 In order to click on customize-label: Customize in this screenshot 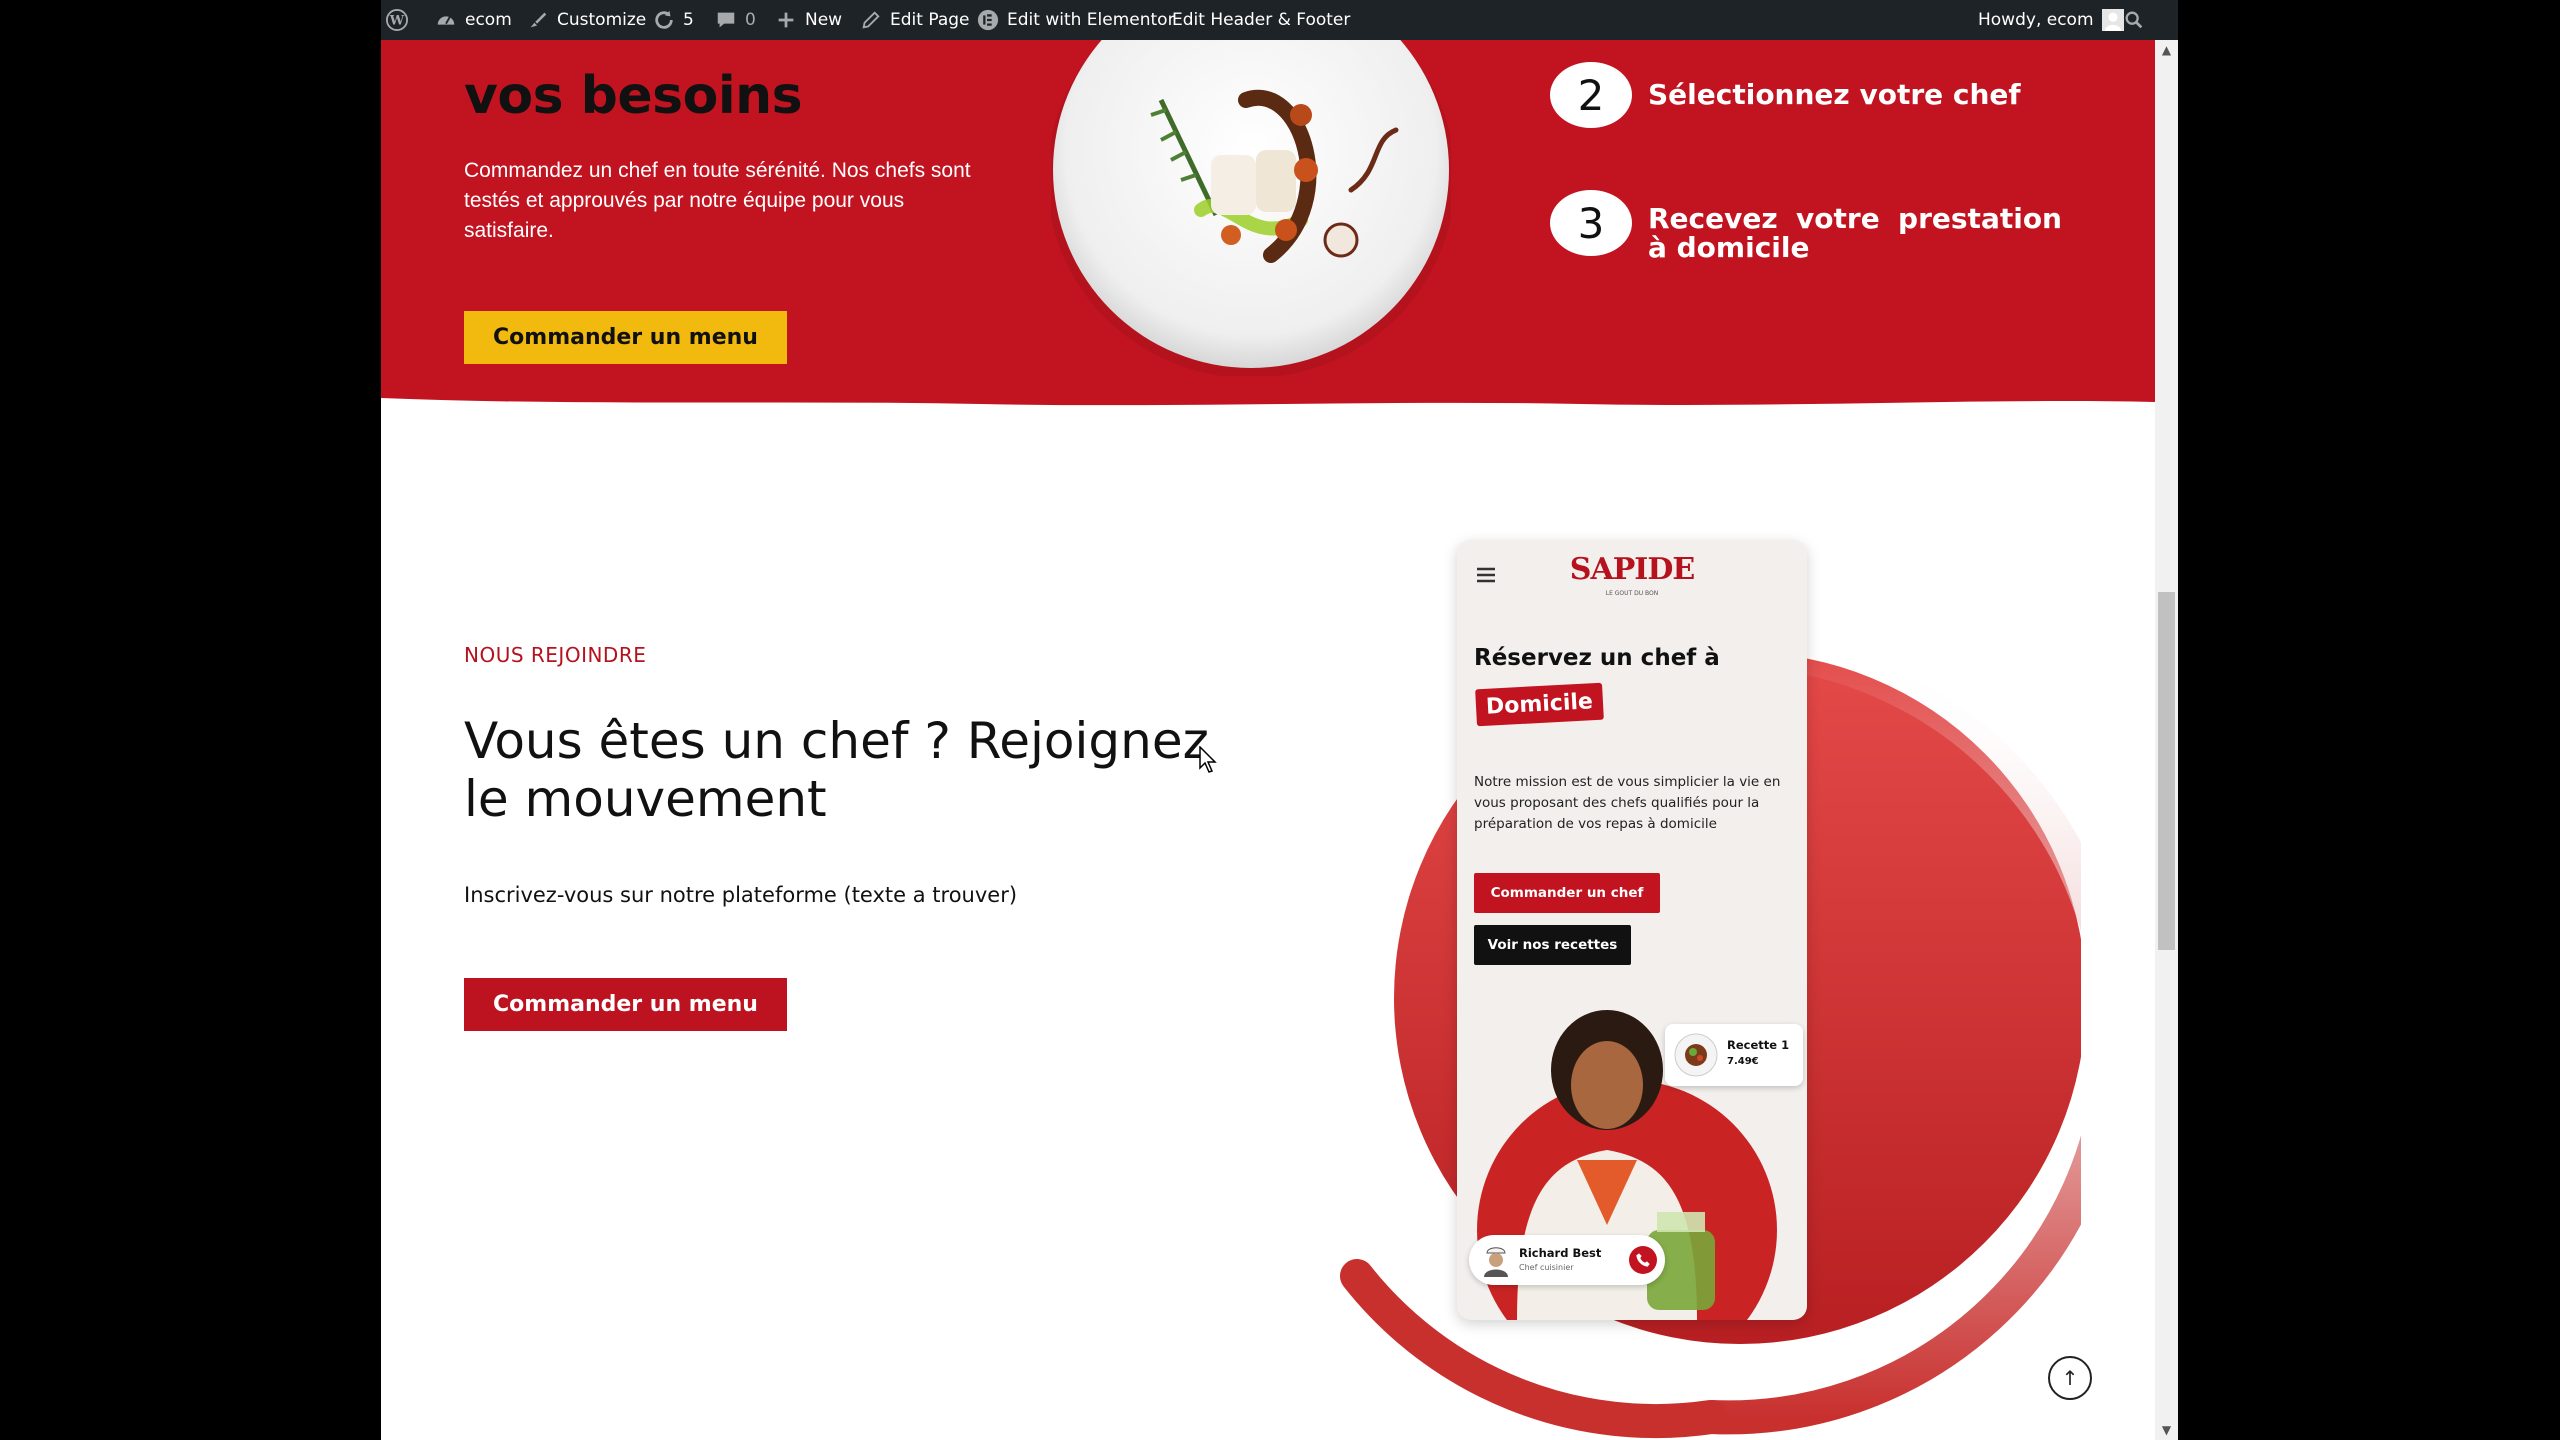, I will do `click(602, 20)`.